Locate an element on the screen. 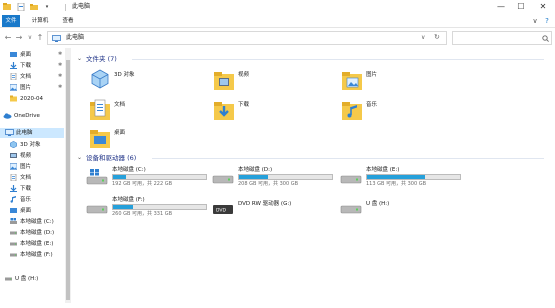 This screenshot has width=555, height=308. cube-icon is located at coordinates (13, 144).